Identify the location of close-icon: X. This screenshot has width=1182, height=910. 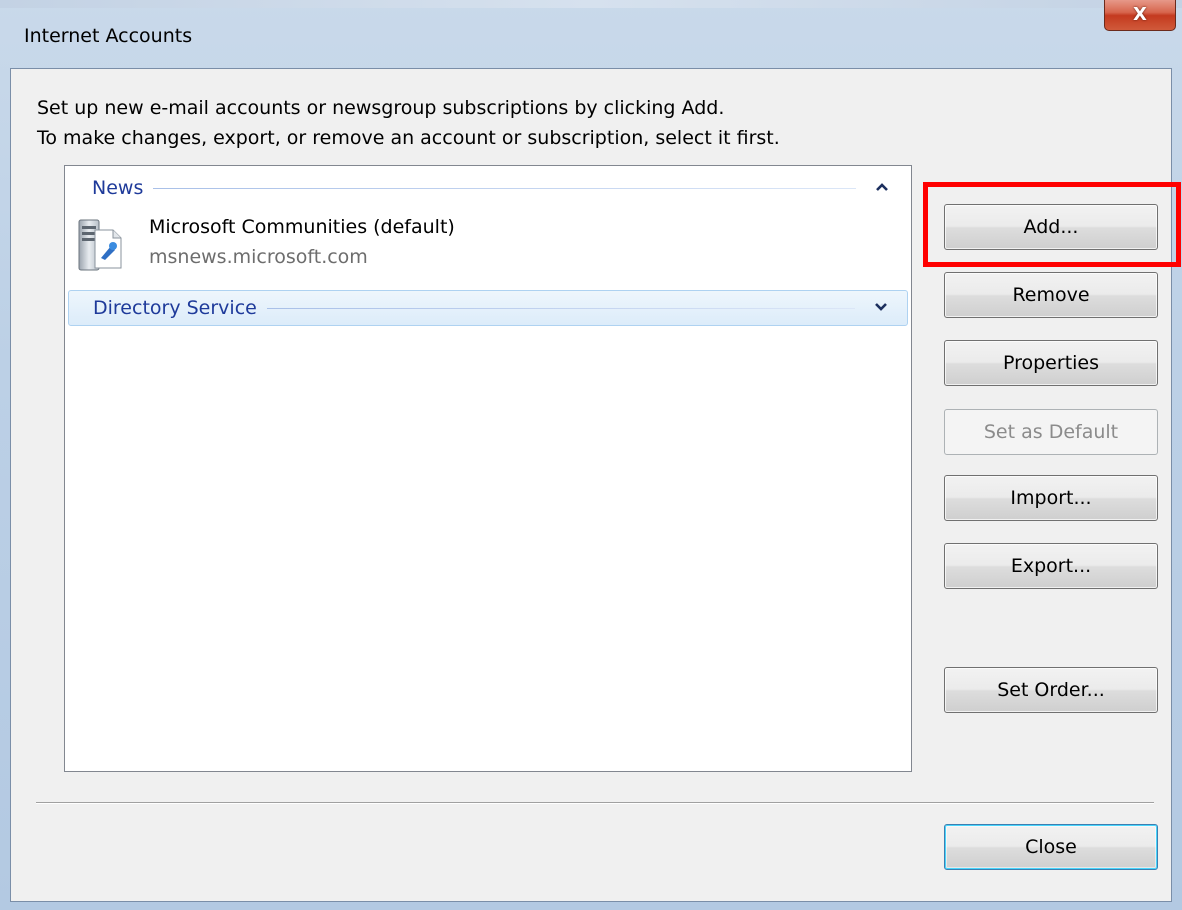
(1140, 14).